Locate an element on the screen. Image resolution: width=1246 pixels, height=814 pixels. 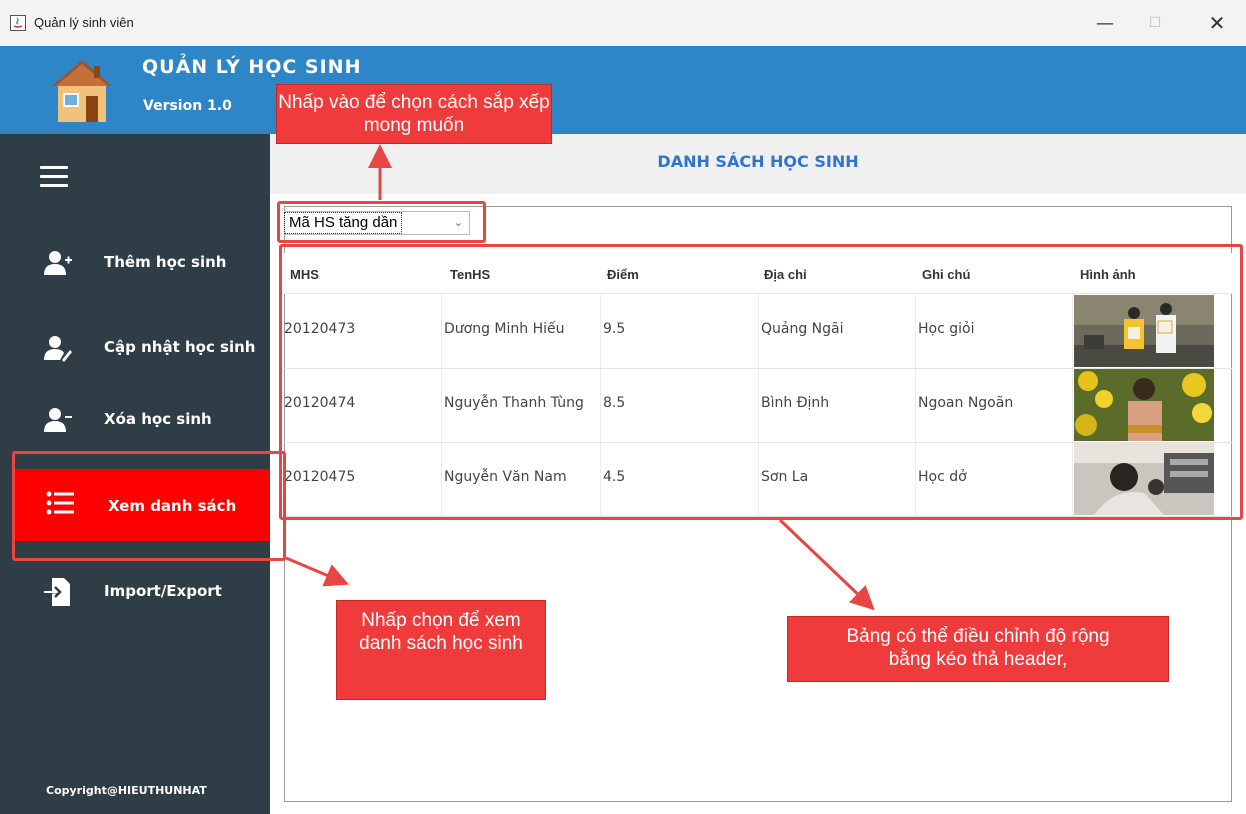
sidebar-item-delete-student: Xóa học sinh is located at coordinates (135, 421).